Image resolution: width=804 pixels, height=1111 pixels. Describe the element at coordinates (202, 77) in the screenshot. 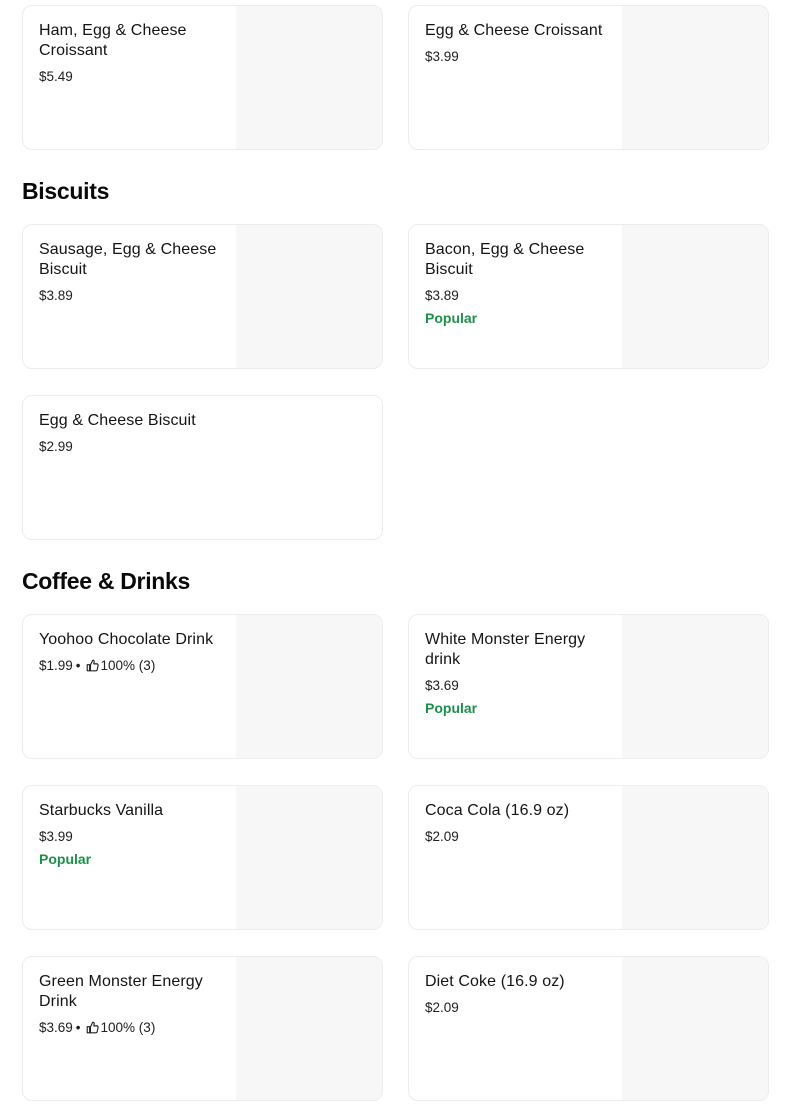

I see `menu-item-card: Ham, Egg & Cheese Croissant $5.49` at that location.